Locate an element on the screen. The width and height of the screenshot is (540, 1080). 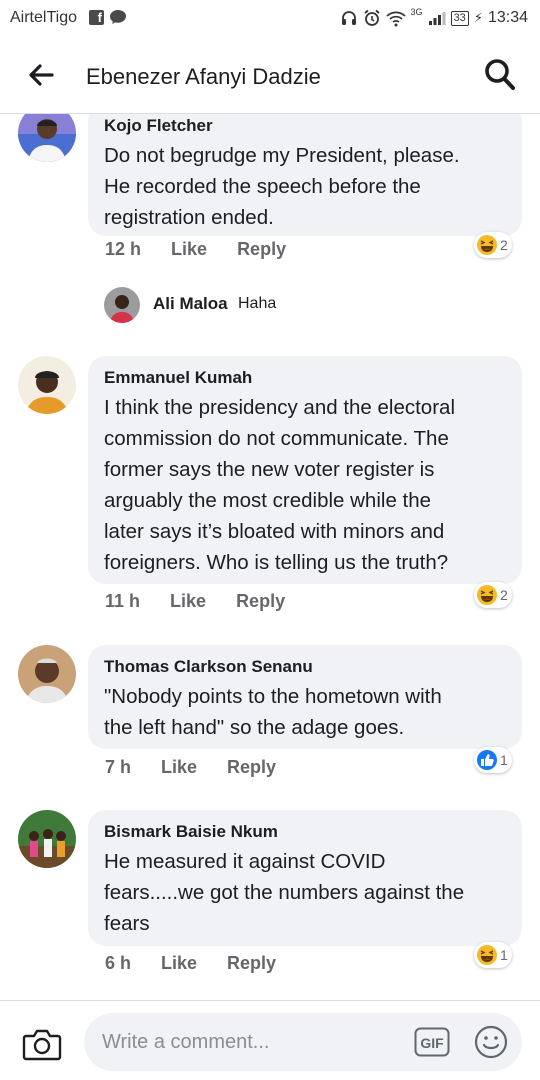
headphones-icon is located at coordinates (348, 18).